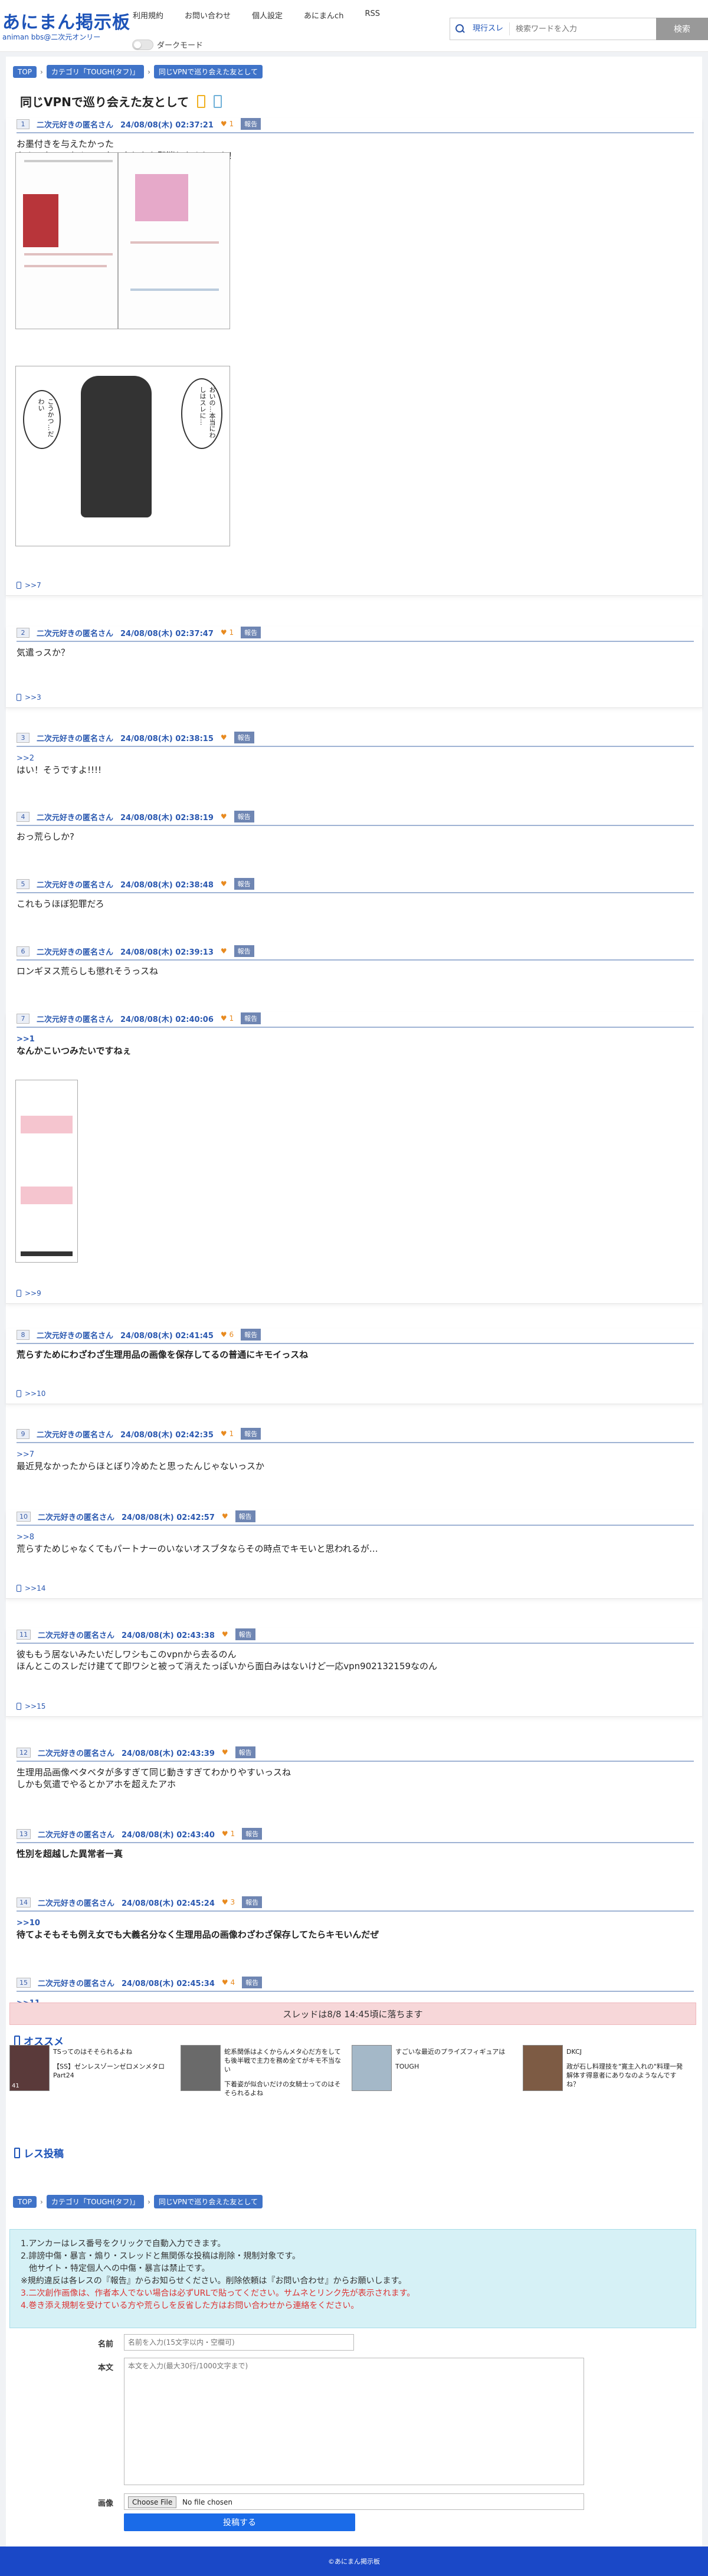 This screenshot has width=708, height=2576. Describe the element at coordinates (682, 29) in the screenshot. I see `search-button: 検索` at that location.